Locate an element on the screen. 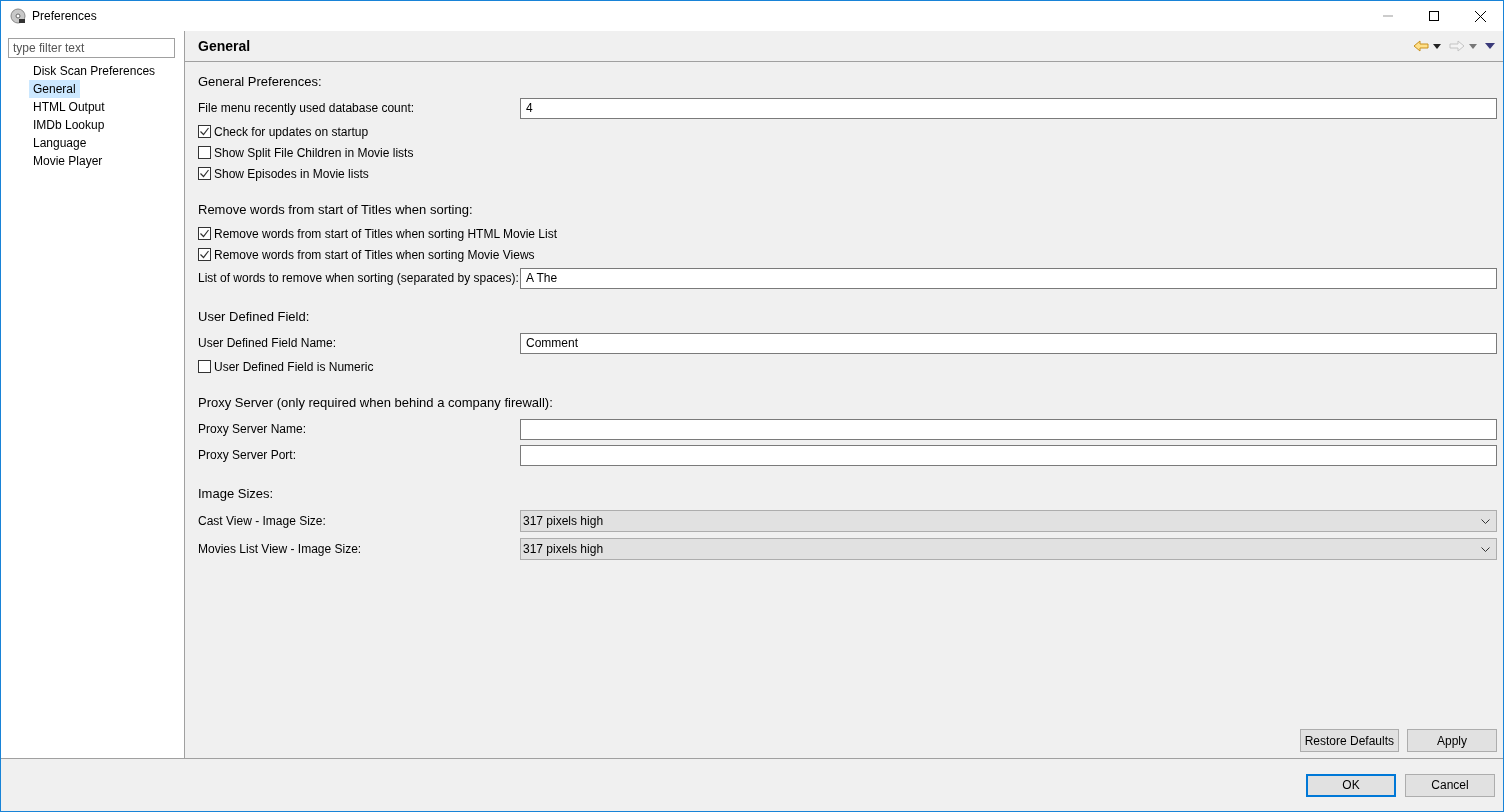 The width and height of the screenshot is (1504, 812). page-button: Apply is located at coordinates (1452, 740).